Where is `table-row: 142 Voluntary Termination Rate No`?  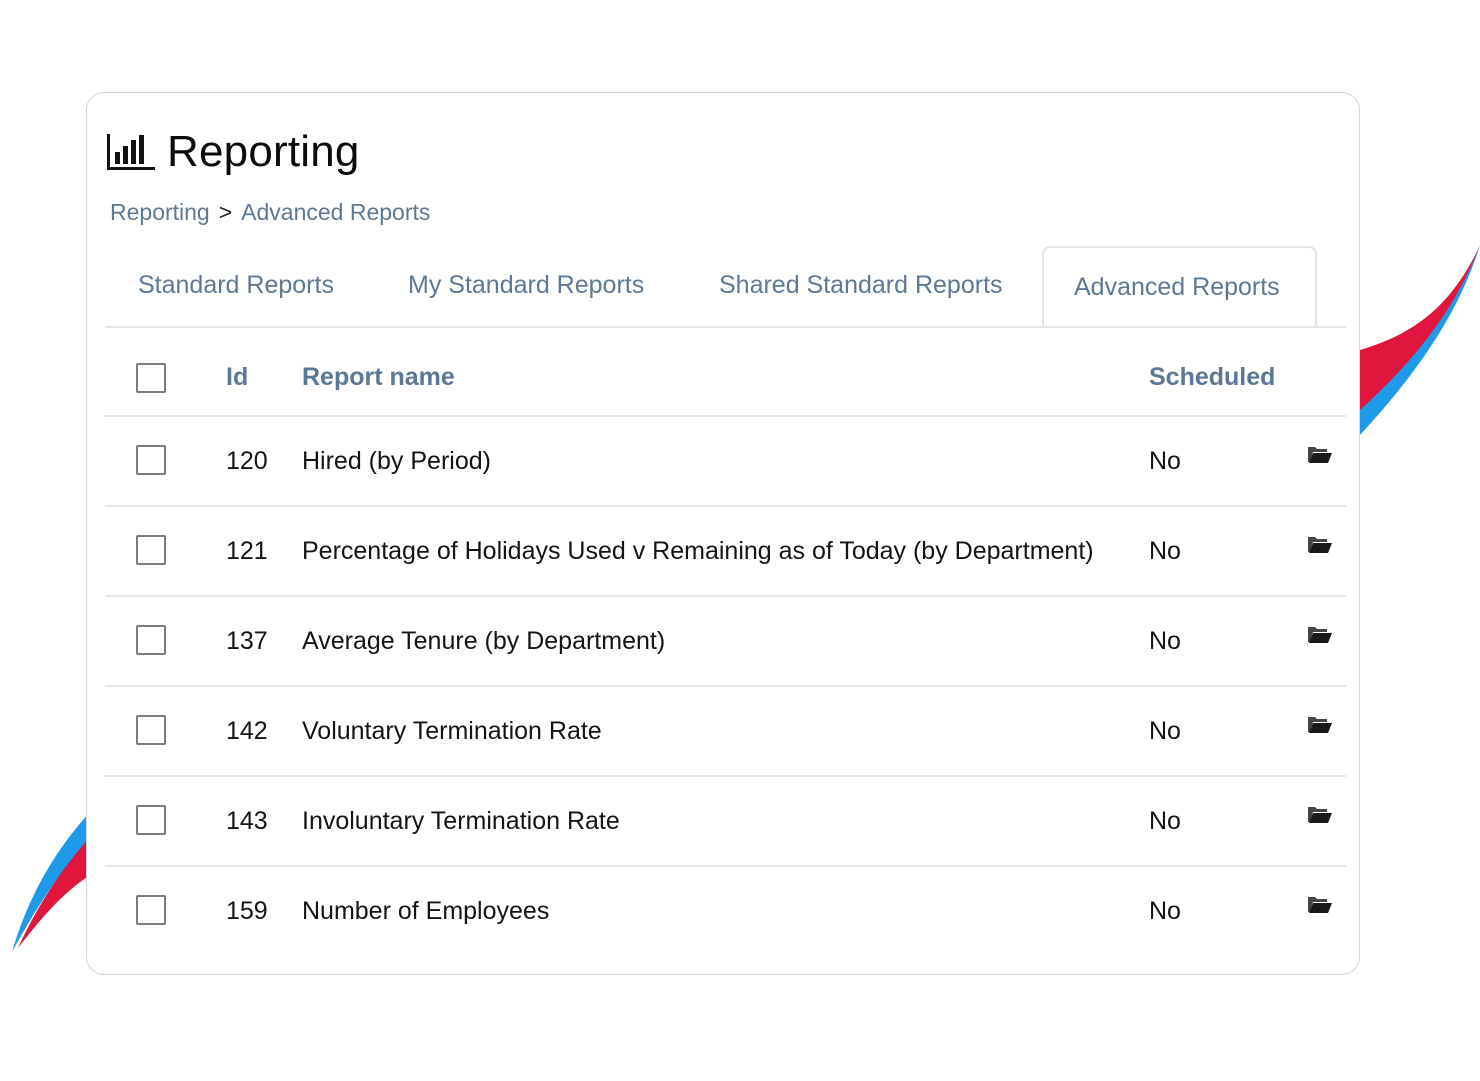
table-row: 142 Voluntary Termination Rate No is located at coordinates (725, 732).